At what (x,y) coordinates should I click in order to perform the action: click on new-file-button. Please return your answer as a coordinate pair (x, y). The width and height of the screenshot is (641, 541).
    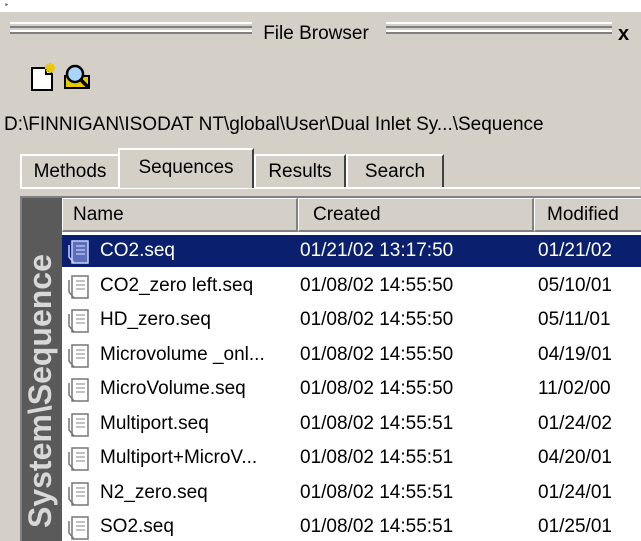
    Looking at the image, I should click on (43, 77).